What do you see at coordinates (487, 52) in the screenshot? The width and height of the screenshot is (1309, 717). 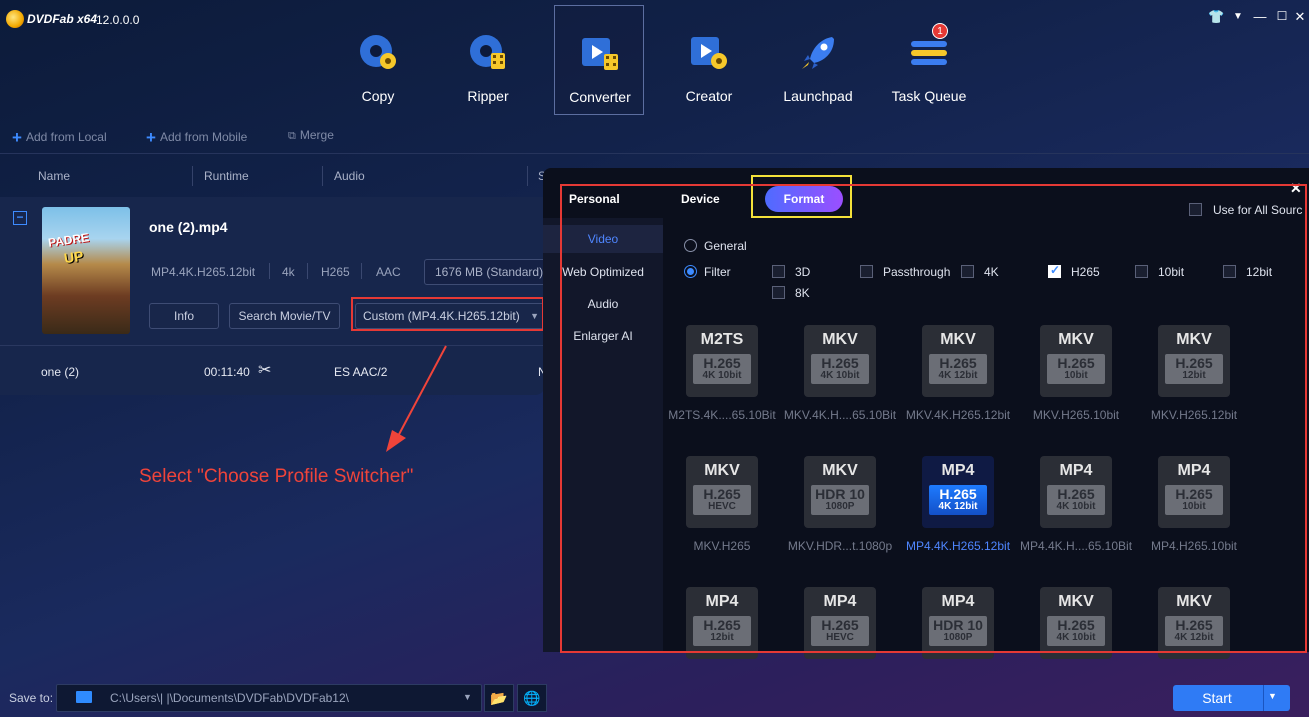 I see `ripper-disc-icon` at bounding box center [487, 52].